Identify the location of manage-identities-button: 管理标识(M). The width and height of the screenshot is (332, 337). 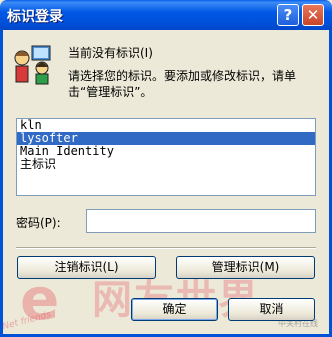
(245, 267).